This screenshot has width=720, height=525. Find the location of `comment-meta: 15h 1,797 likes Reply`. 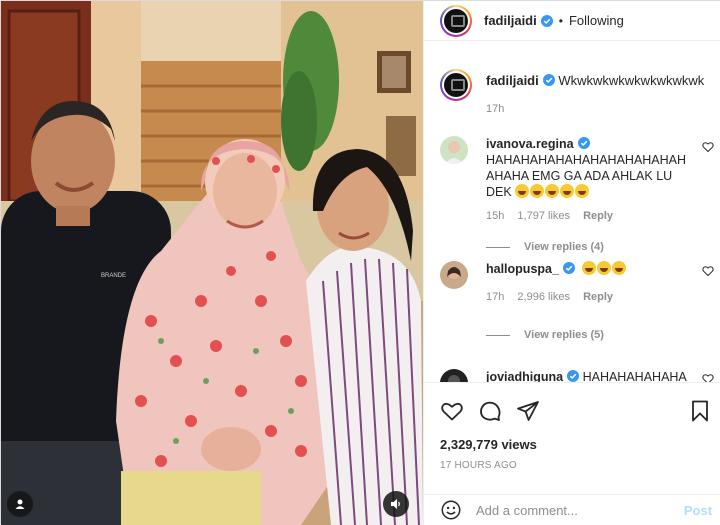

comment-meta: 15h 1,797 likes Reply is located at coordinates (554, 216).